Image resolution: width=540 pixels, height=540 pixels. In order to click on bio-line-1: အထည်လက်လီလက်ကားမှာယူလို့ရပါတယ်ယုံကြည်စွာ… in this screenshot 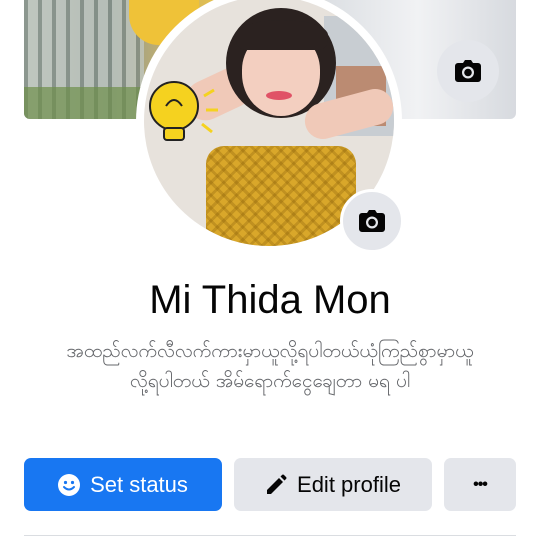, I will do `click(270, 351)`.